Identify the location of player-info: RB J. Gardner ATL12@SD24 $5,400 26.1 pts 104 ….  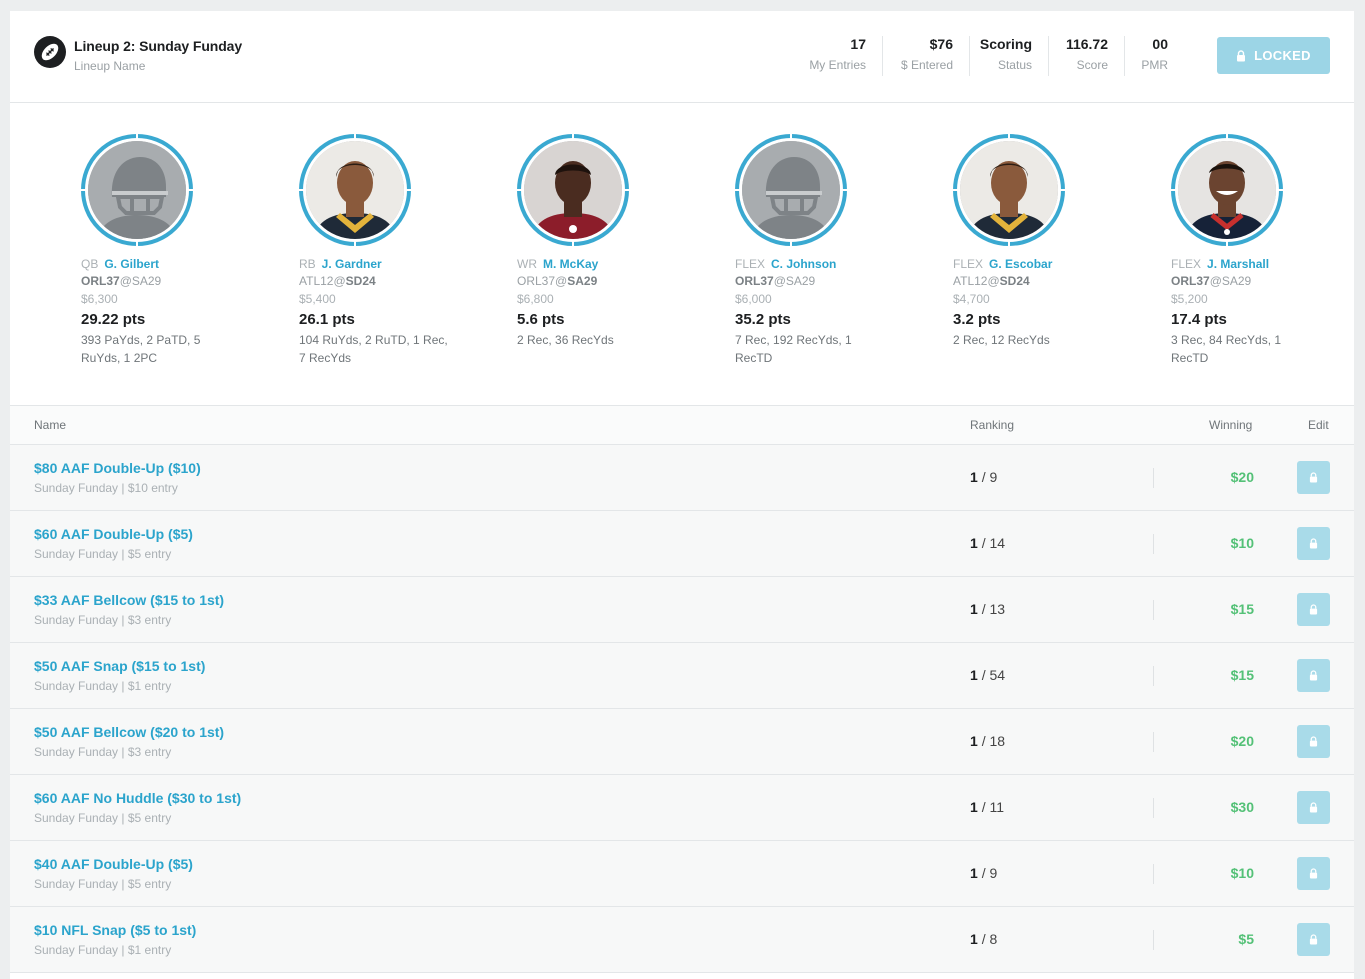
(399, 311).